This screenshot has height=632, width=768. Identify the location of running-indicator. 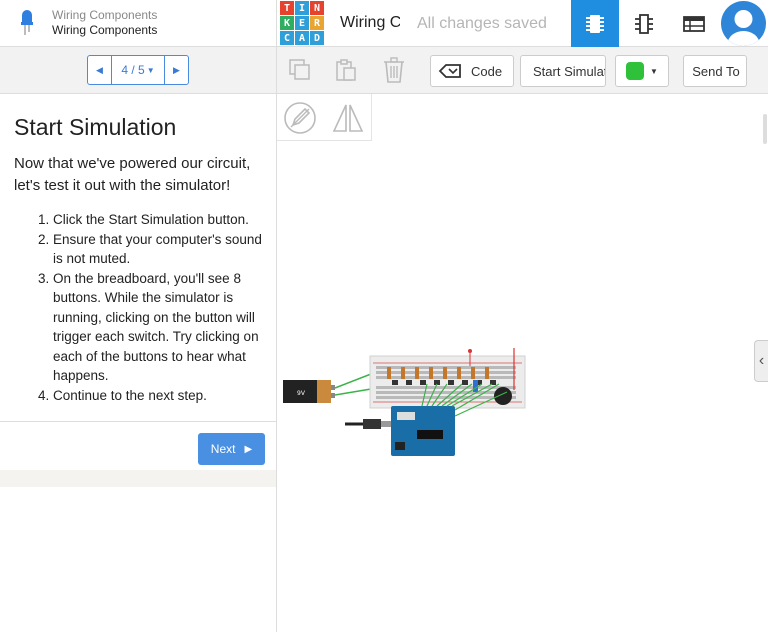
(635, 71).